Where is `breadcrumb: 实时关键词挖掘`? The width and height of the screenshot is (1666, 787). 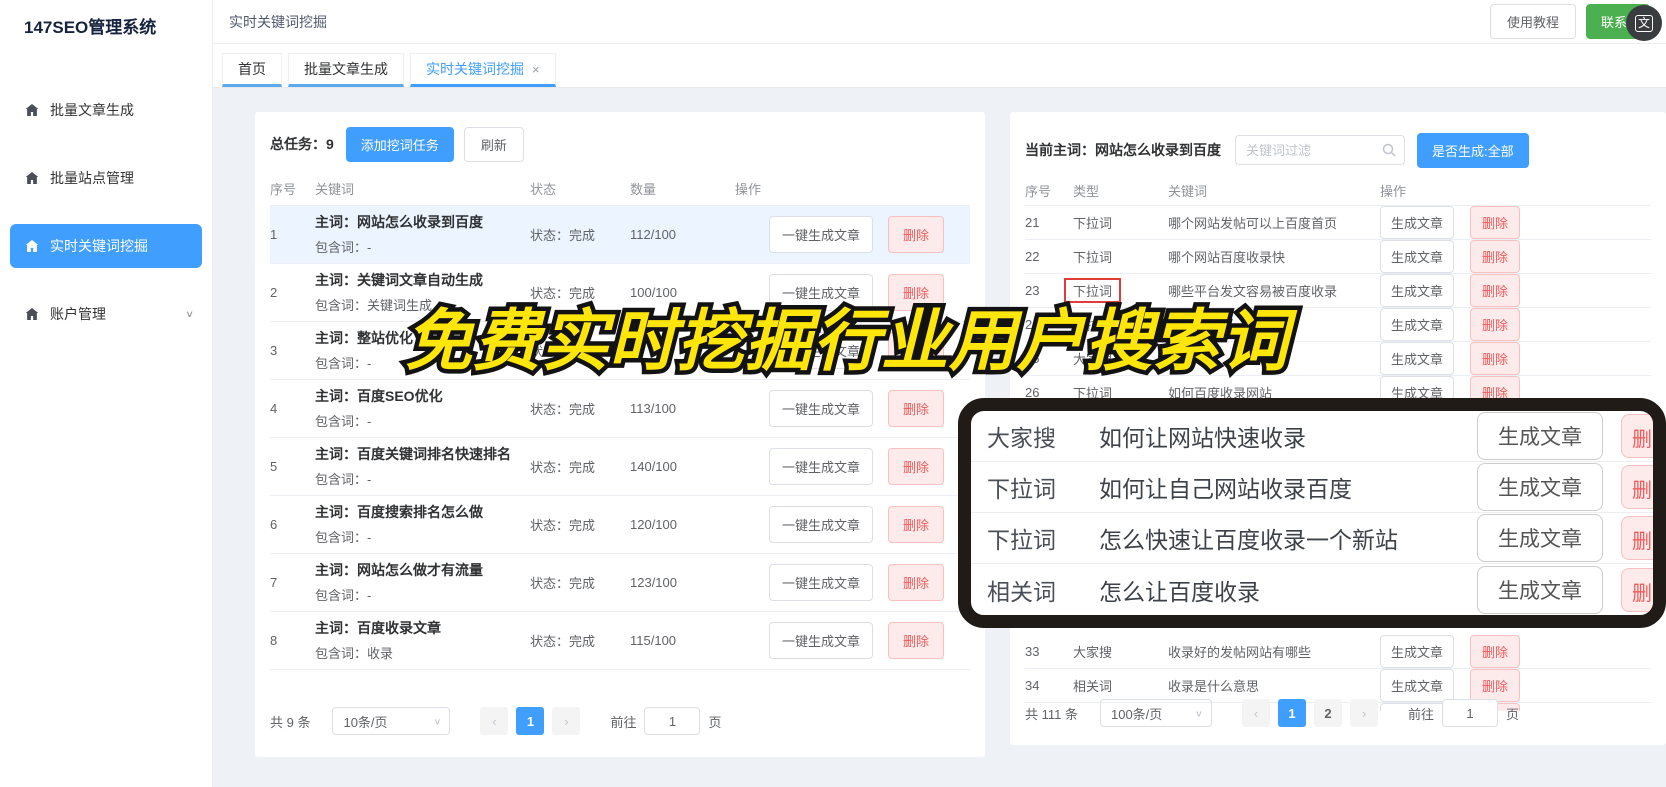 breadcrumb: 实时关键词挖掘 is located at coordinates (278, 21).